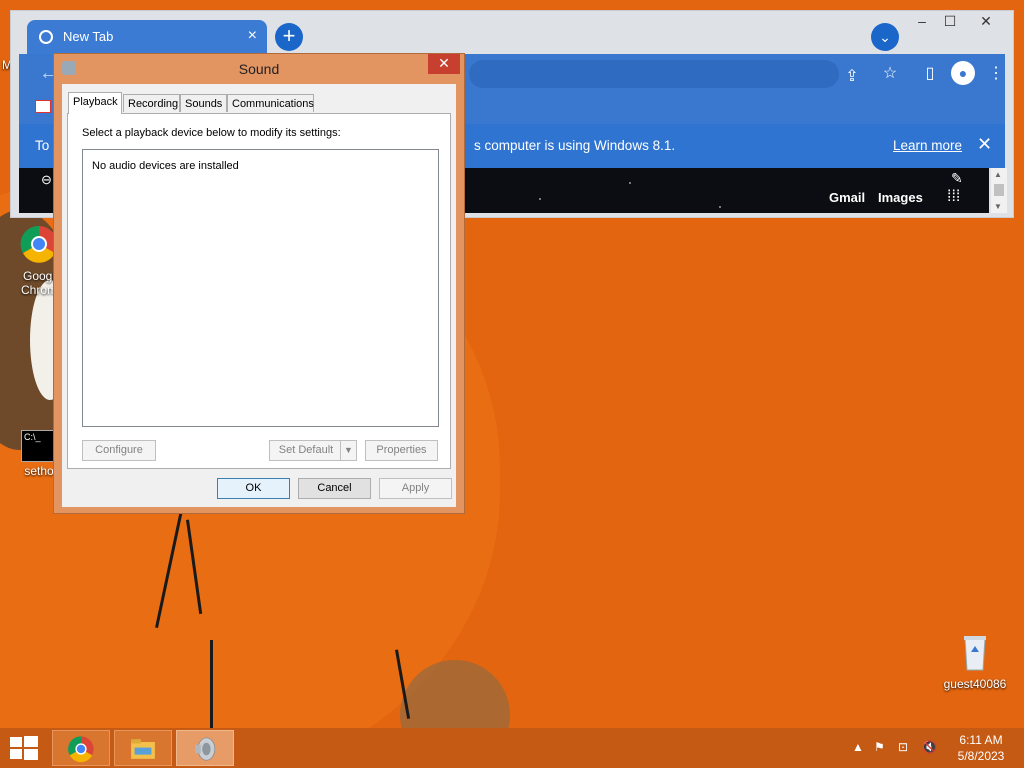  What do you see at coordinates (151, 103) in the screenshot?
I see `tab-recording: Recording` at bounding box center [151, 103].